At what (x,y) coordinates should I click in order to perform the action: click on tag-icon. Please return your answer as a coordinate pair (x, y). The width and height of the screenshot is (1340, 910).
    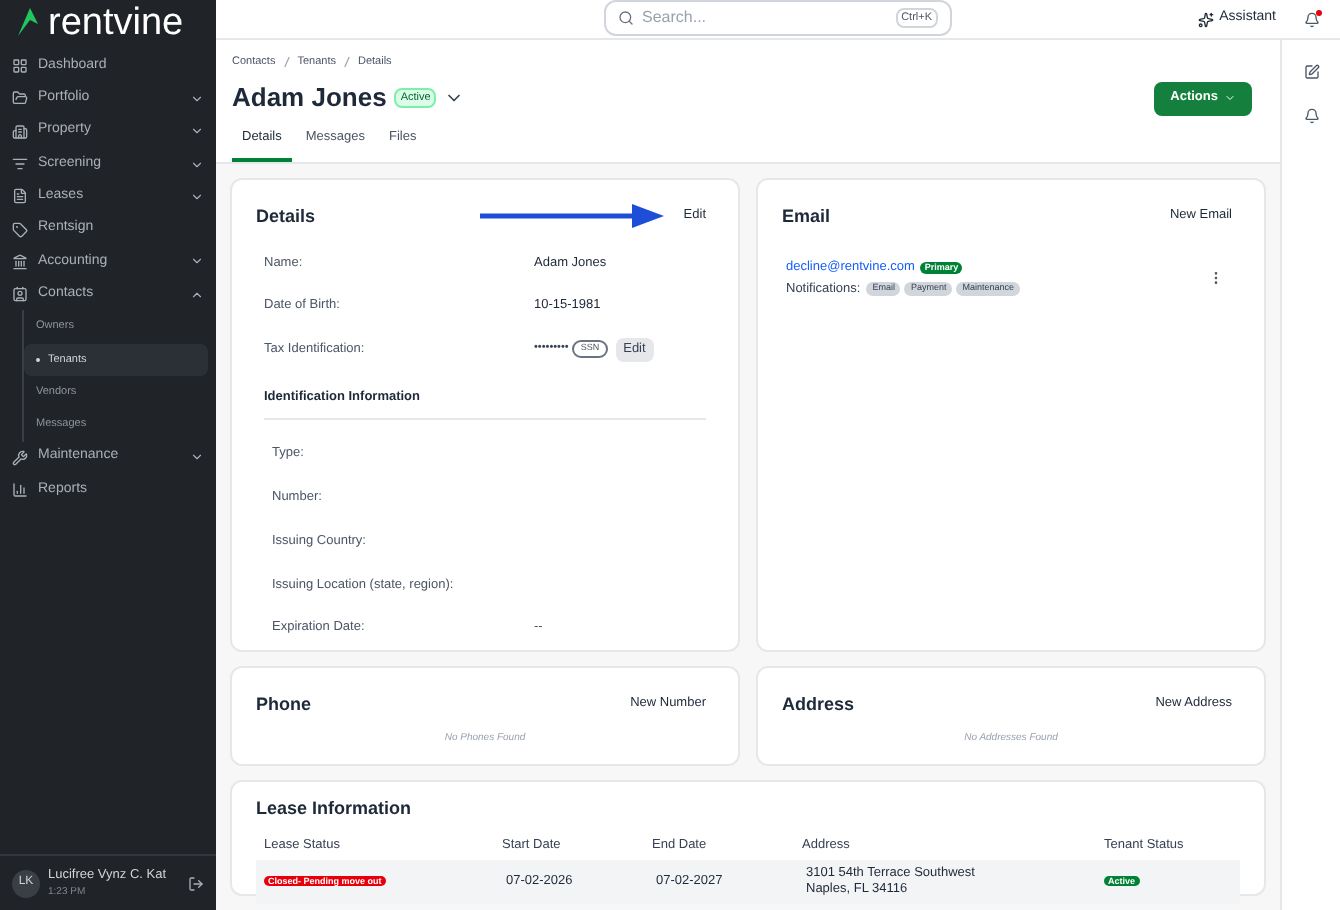
    Looking at the image, I should click on (20, 229).